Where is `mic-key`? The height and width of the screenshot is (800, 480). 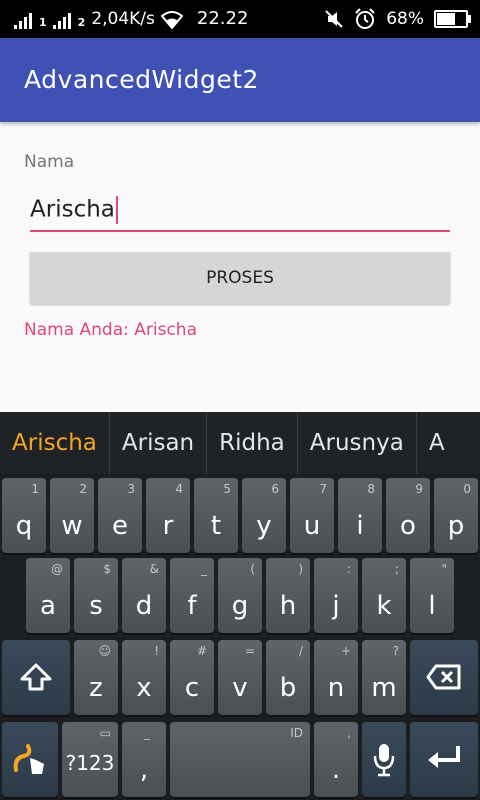 mic-key is located at coordinates (384, 759).